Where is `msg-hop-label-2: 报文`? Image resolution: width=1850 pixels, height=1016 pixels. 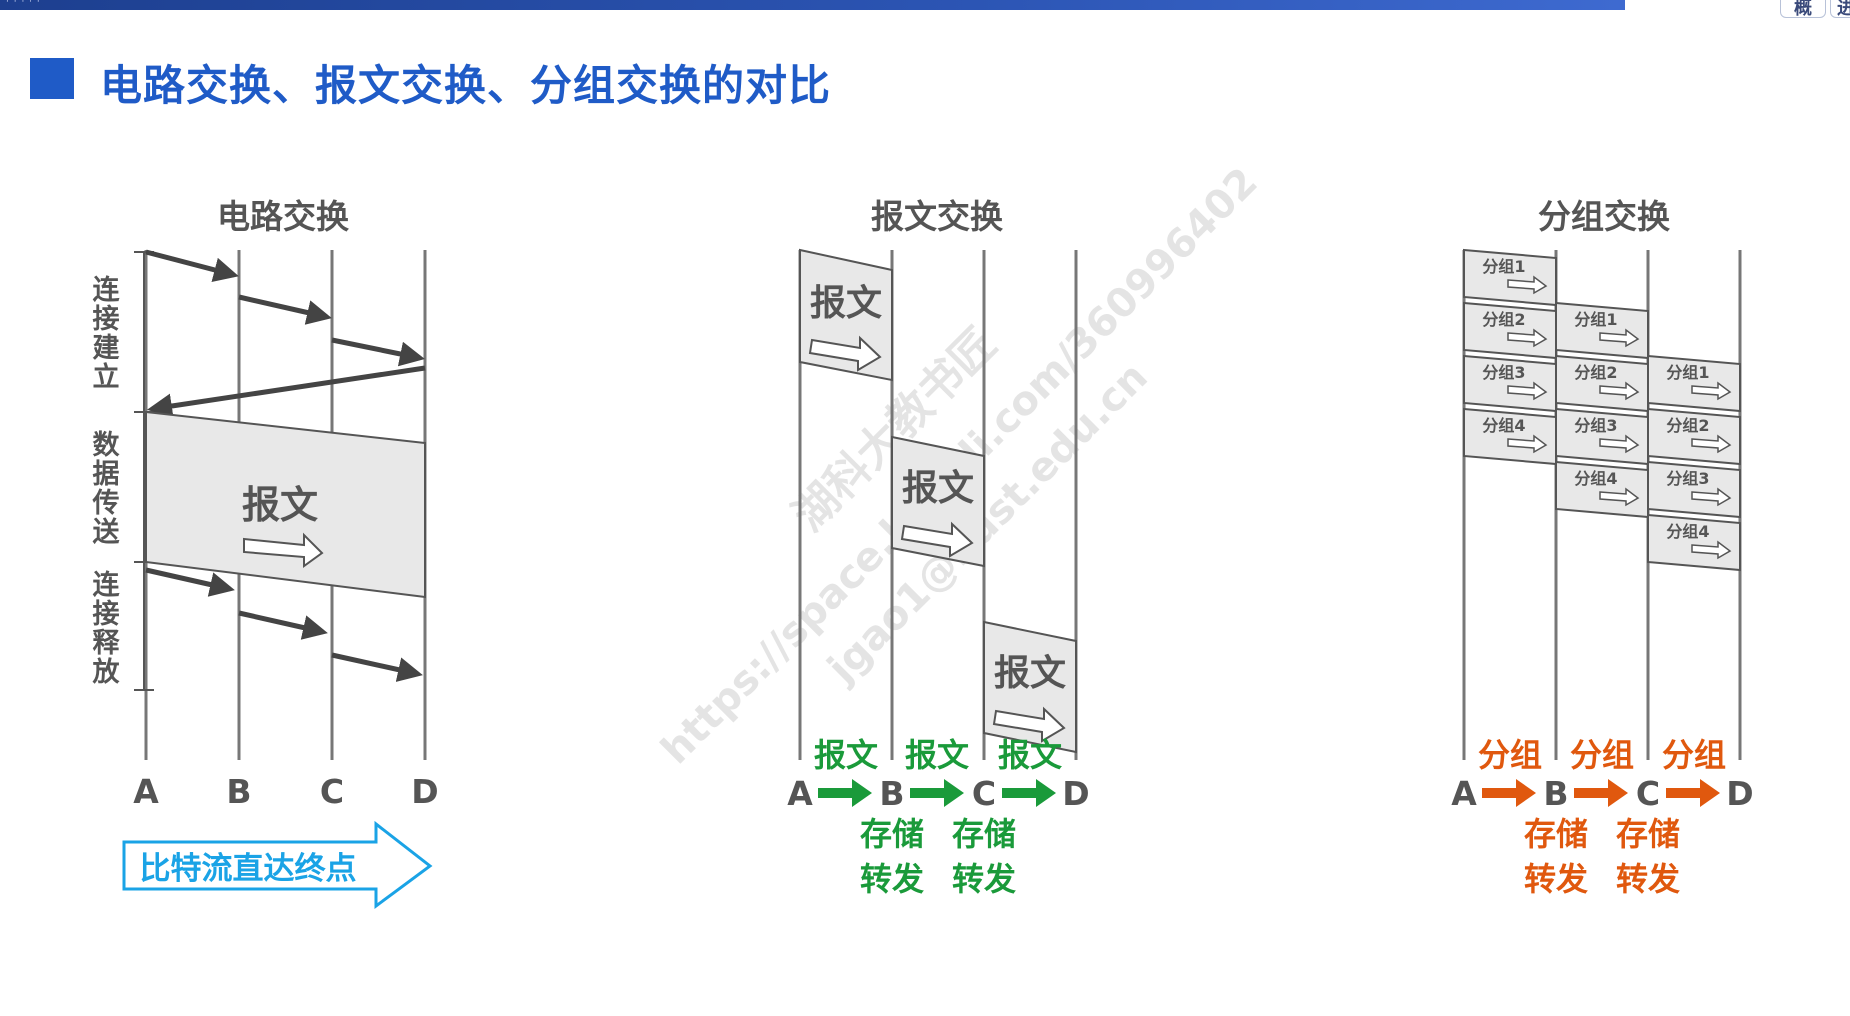
msg-hop-label-2: 报文 is located at coordinates (937, 755).